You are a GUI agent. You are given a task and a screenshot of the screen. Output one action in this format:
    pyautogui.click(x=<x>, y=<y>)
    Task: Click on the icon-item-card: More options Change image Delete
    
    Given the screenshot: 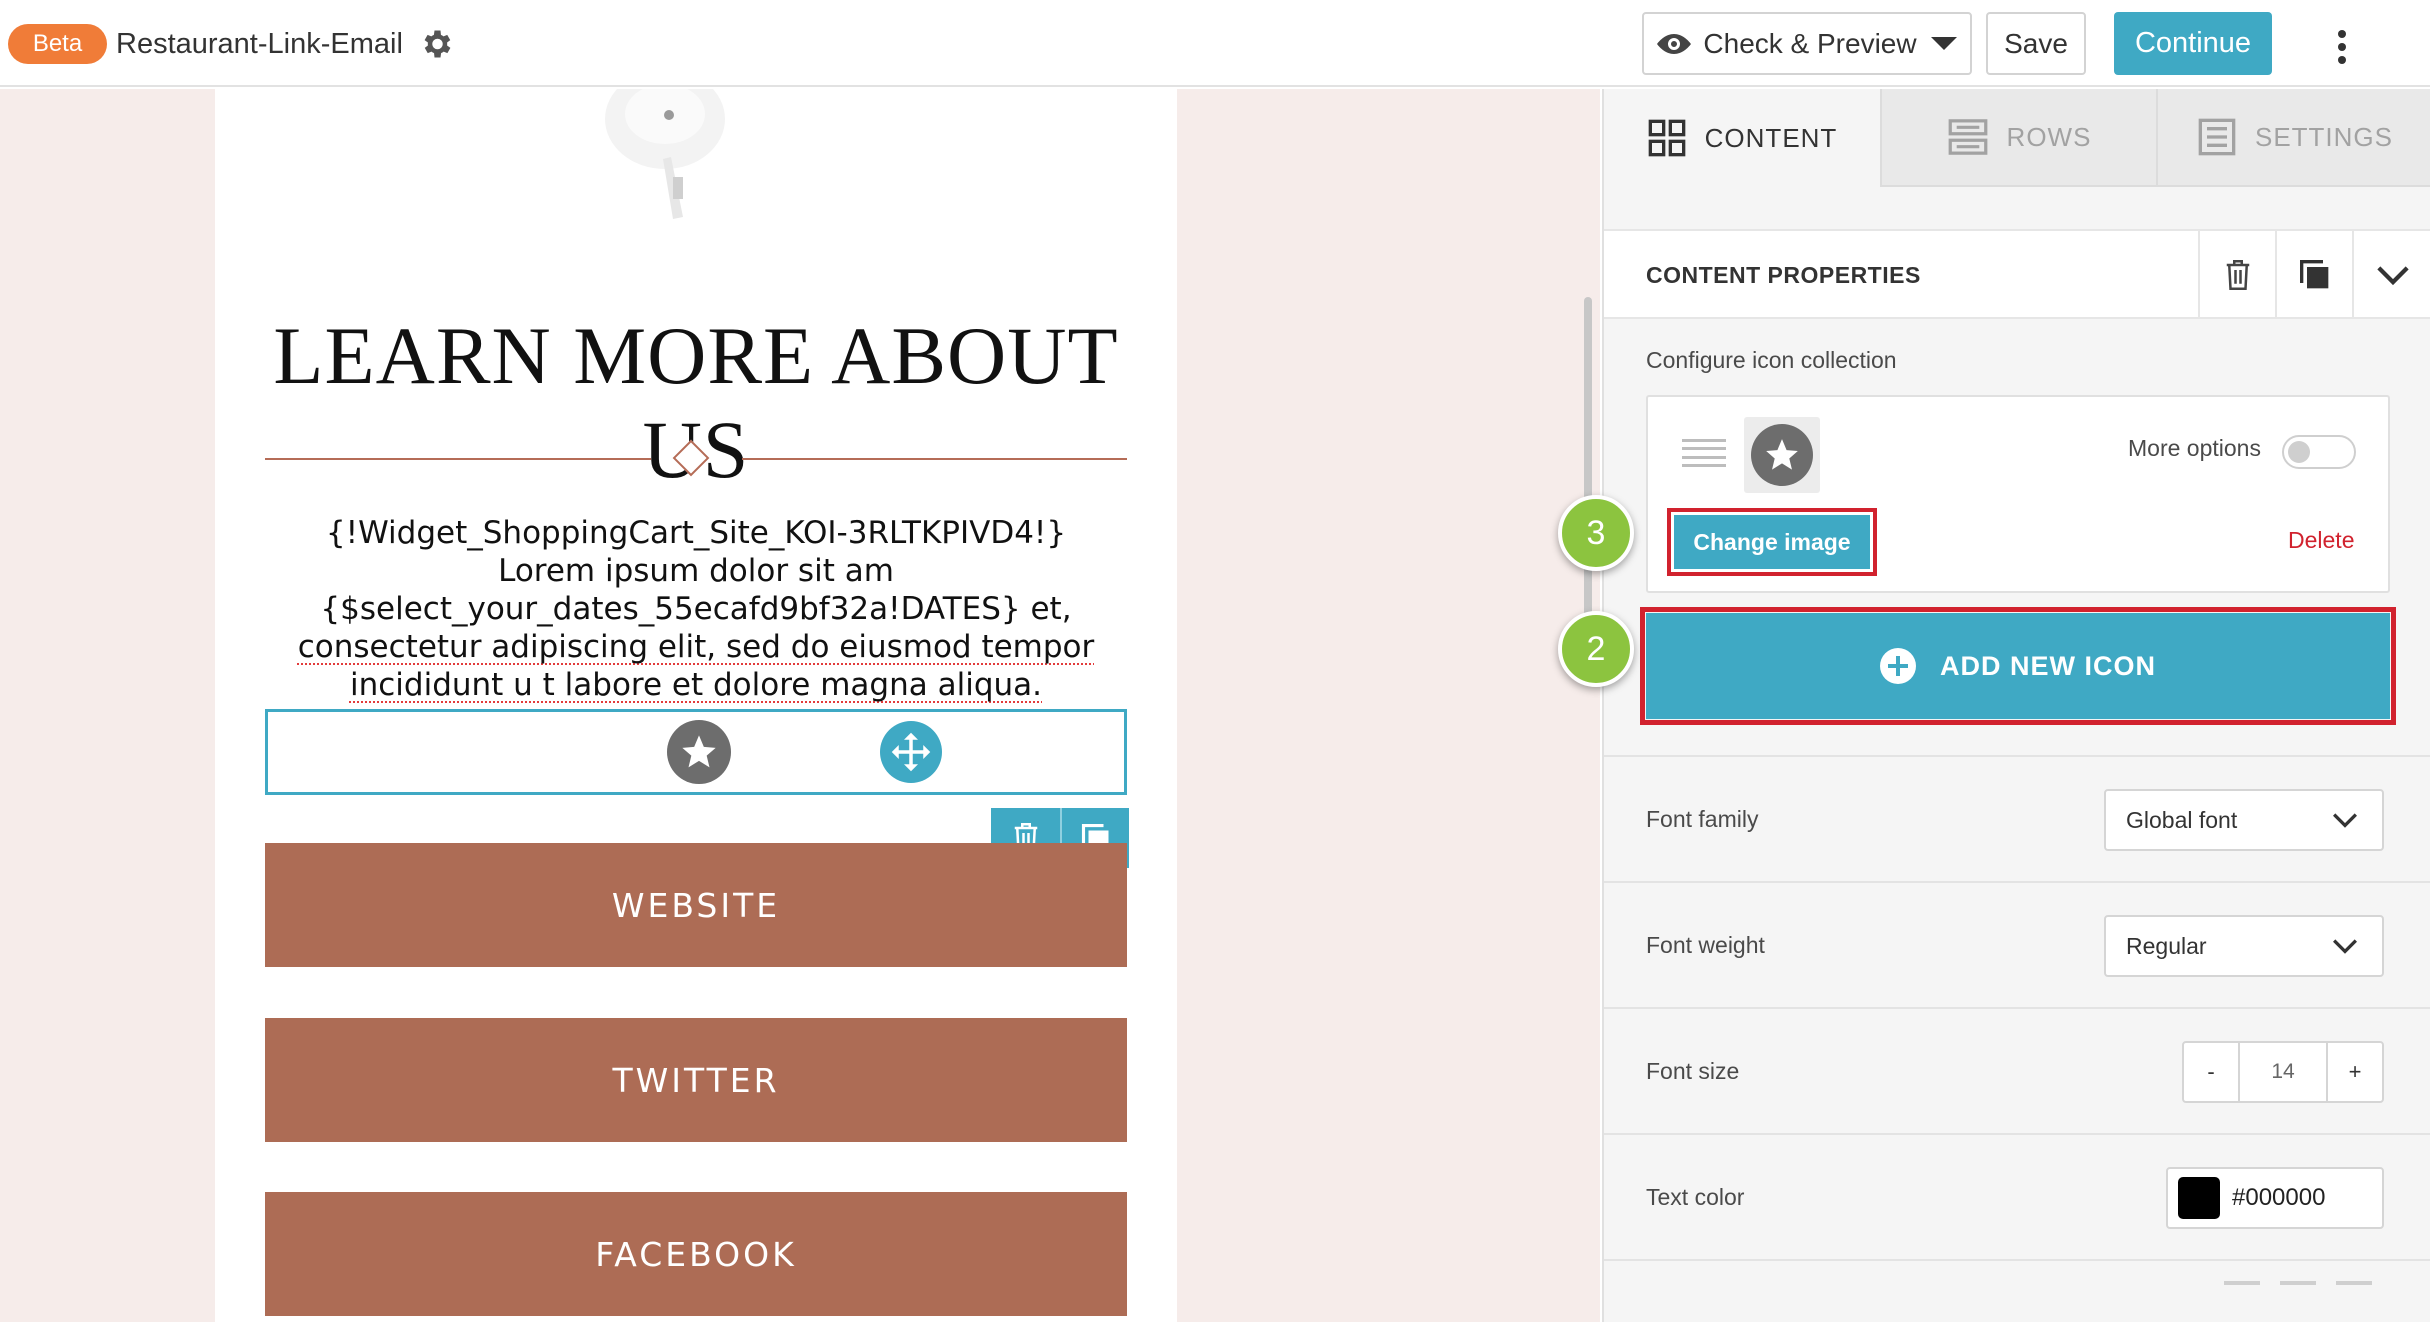 What is the action you would take?
    pyautogui.click(x=2018, y=494)
    